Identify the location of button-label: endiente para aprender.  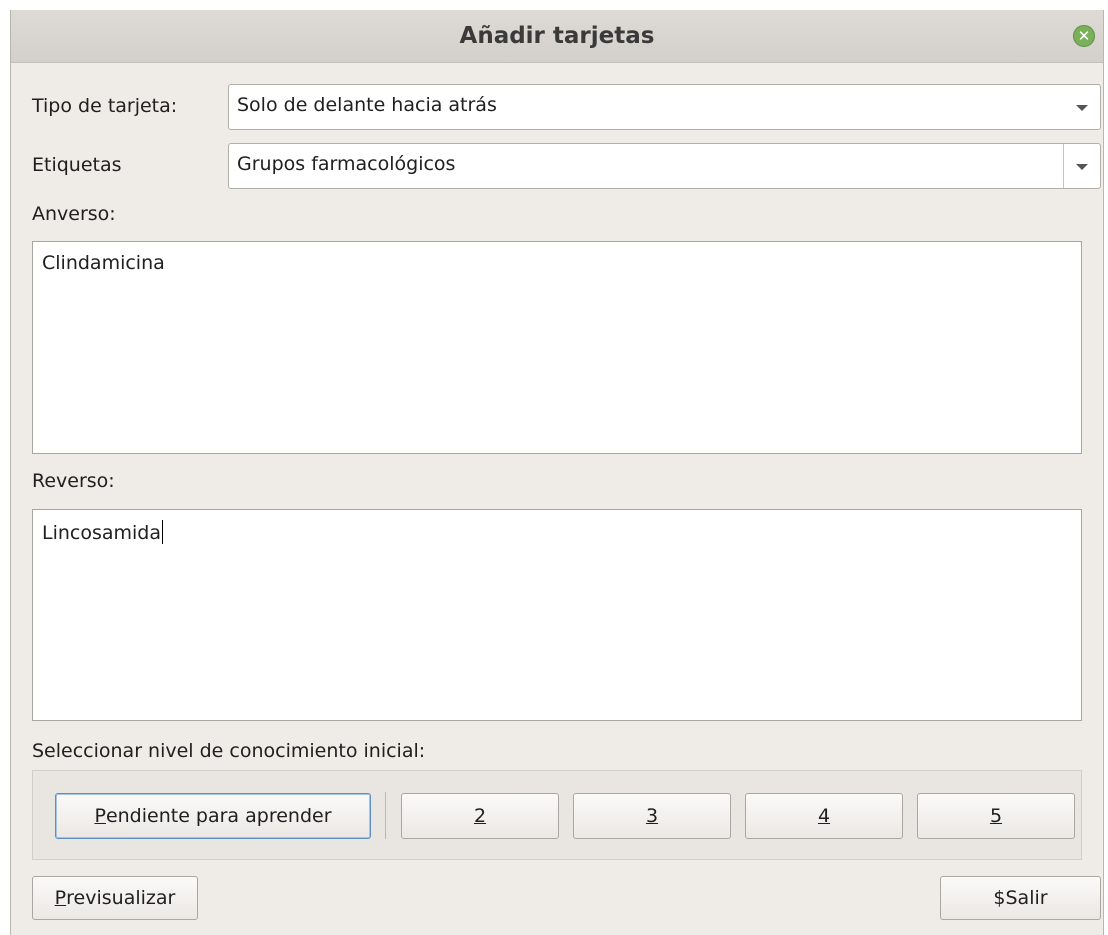
(218, 816).